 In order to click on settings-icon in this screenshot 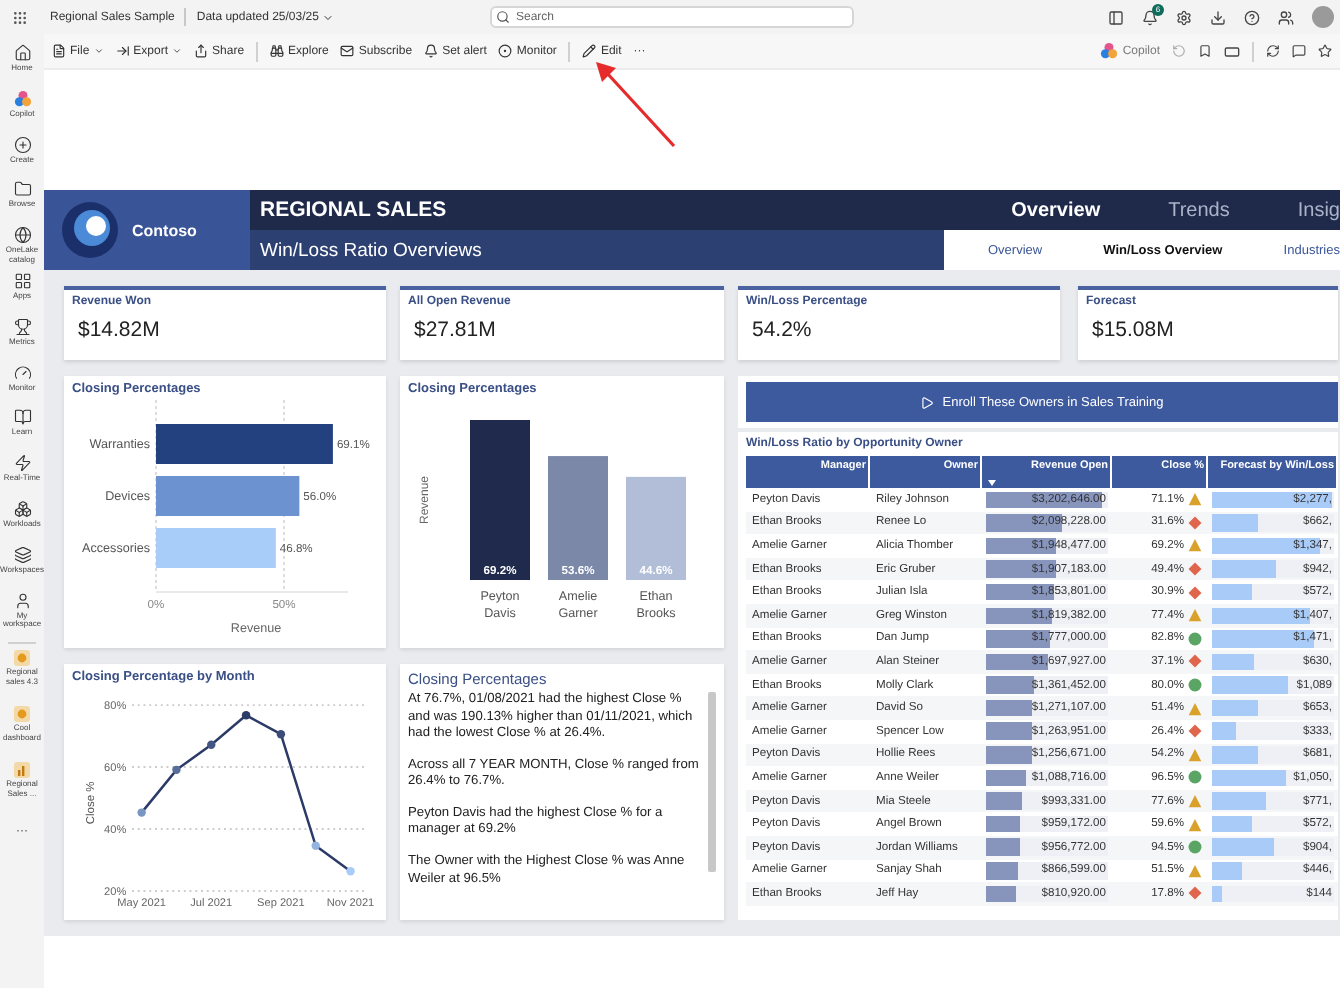, I will do `click(1184, 17)`.